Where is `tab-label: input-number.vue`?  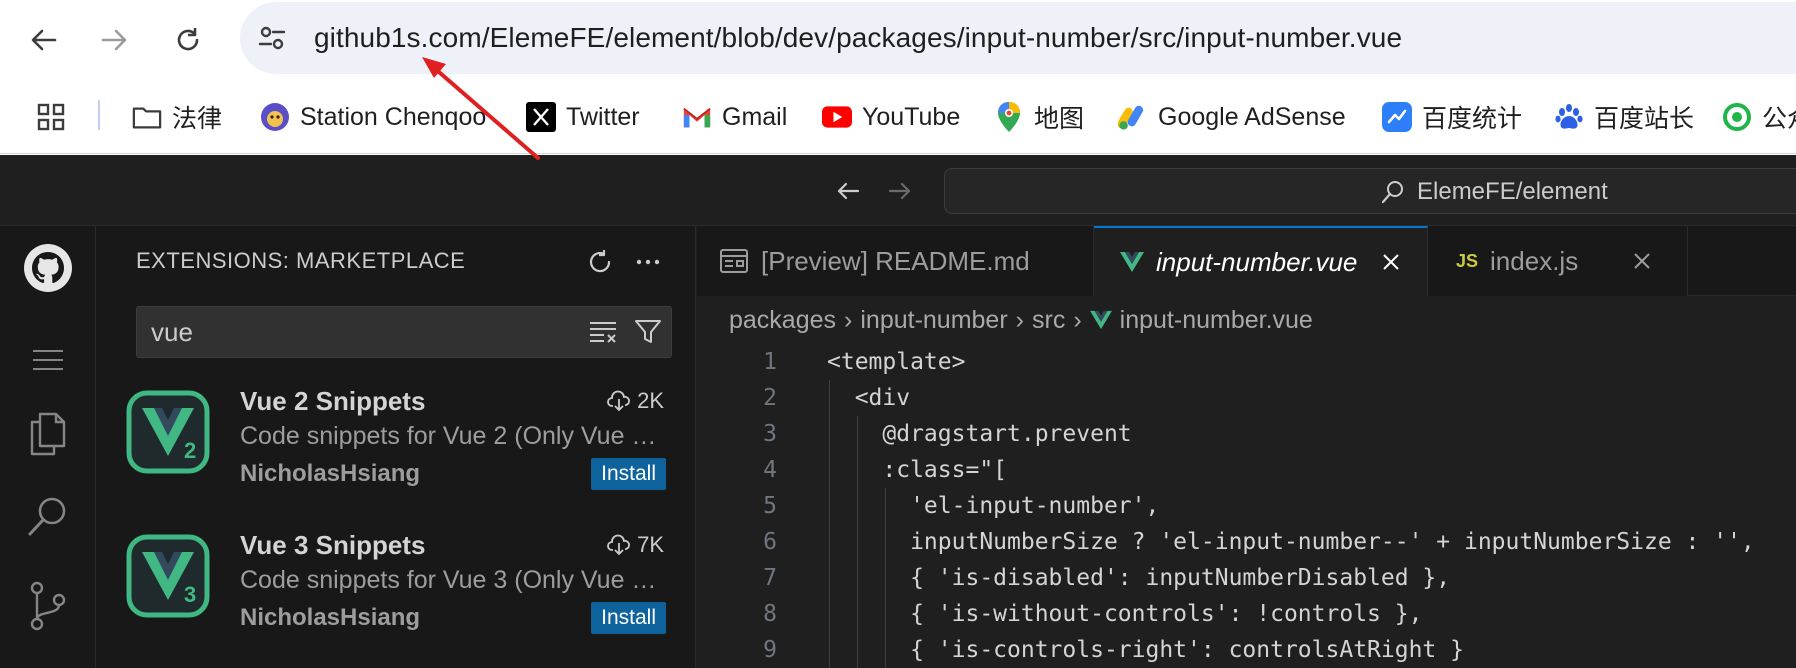 tab-label: input-number.vue is located at coordinates (1257, 261).